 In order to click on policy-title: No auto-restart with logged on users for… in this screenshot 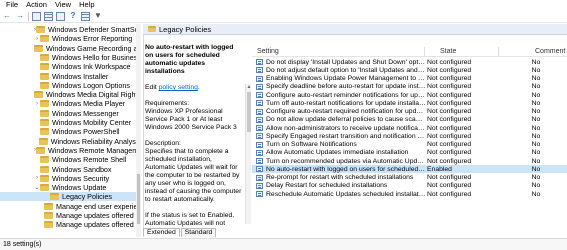, I will do `click(189, 59)`.